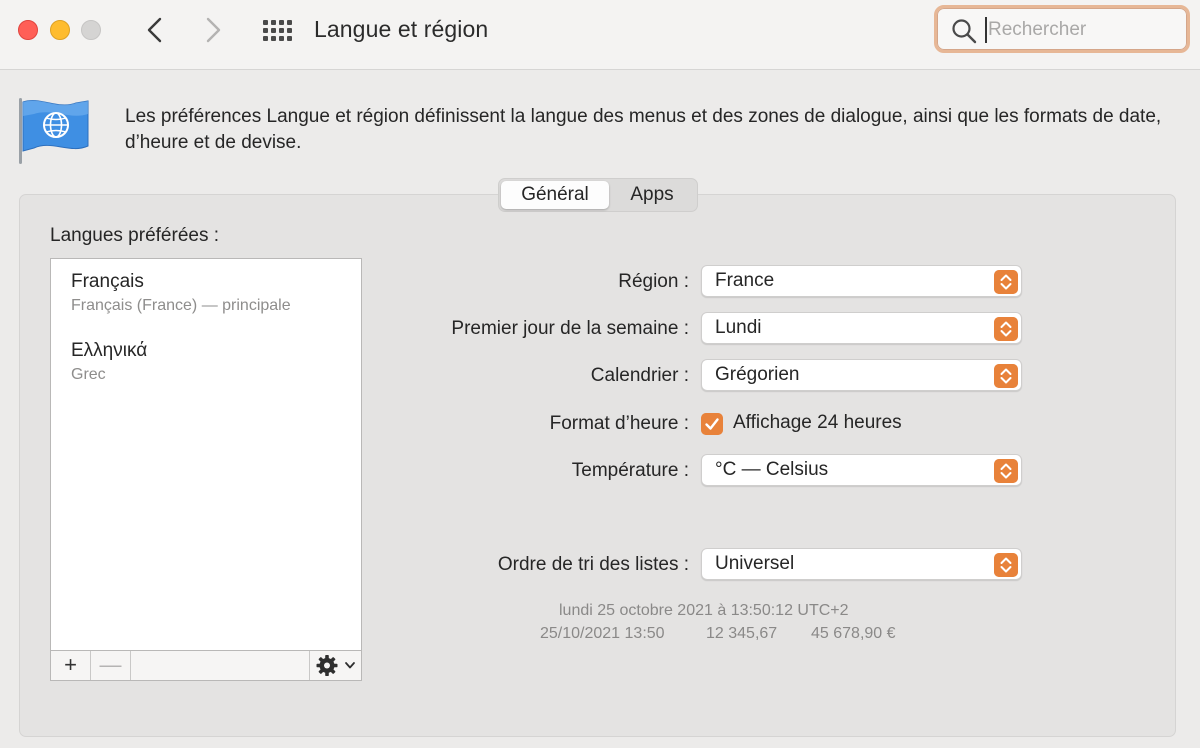 The height and width of the screenshot is (748, 1200). What do you see at coordinates (619, 423) in the screenshot?
I see `time-format-label: Format d’heure :` at bounding box center [619, 423].